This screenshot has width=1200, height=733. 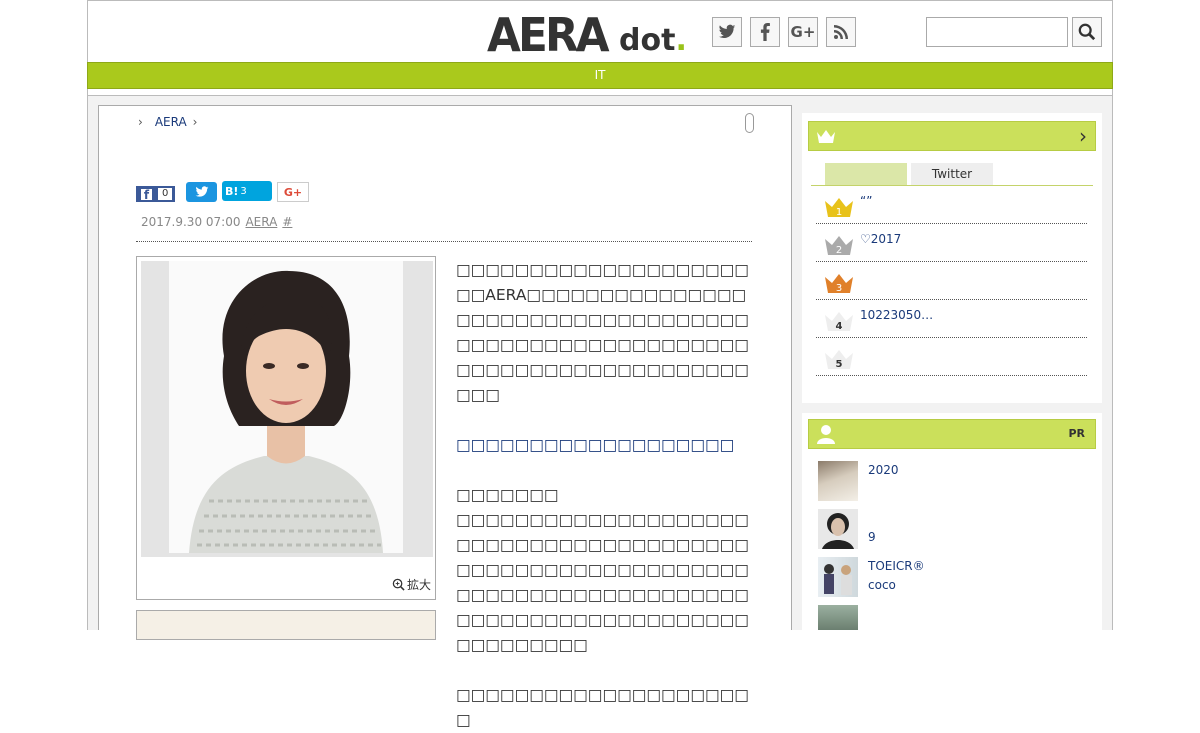 I want to click on pr-label: PR, so click(x=1076, y=433).